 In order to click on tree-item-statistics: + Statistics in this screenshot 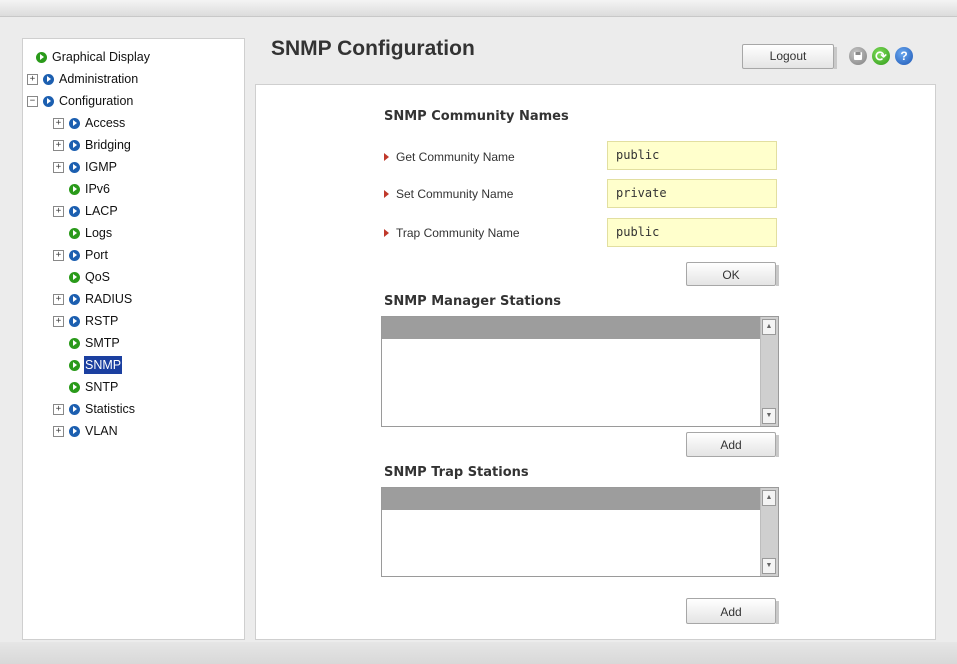, I will do `click(94, 409)`.